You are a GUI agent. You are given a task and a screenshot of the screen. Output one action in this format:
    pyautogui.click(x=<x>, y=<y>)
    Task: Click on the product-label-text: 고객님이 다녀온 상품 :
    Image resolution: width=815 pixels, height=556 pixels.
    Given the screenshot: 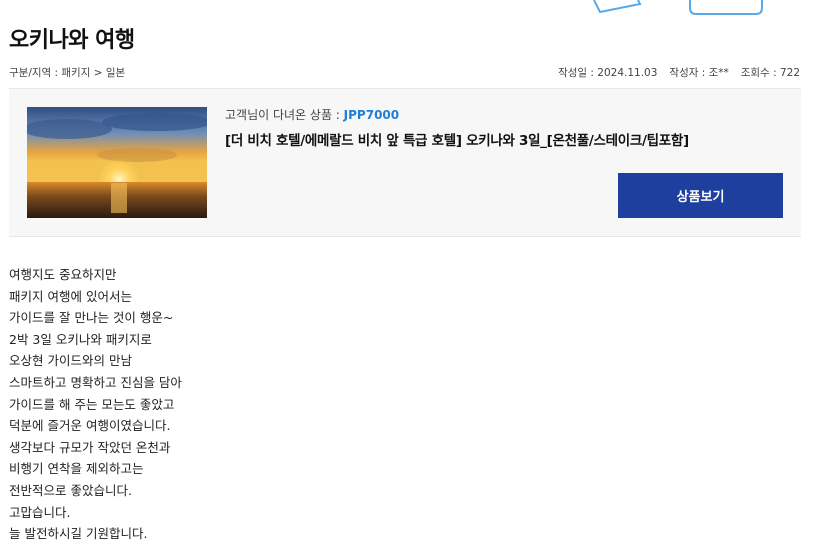 What is the action you would take?
    pyautogui.click(x=284, y=115)
    